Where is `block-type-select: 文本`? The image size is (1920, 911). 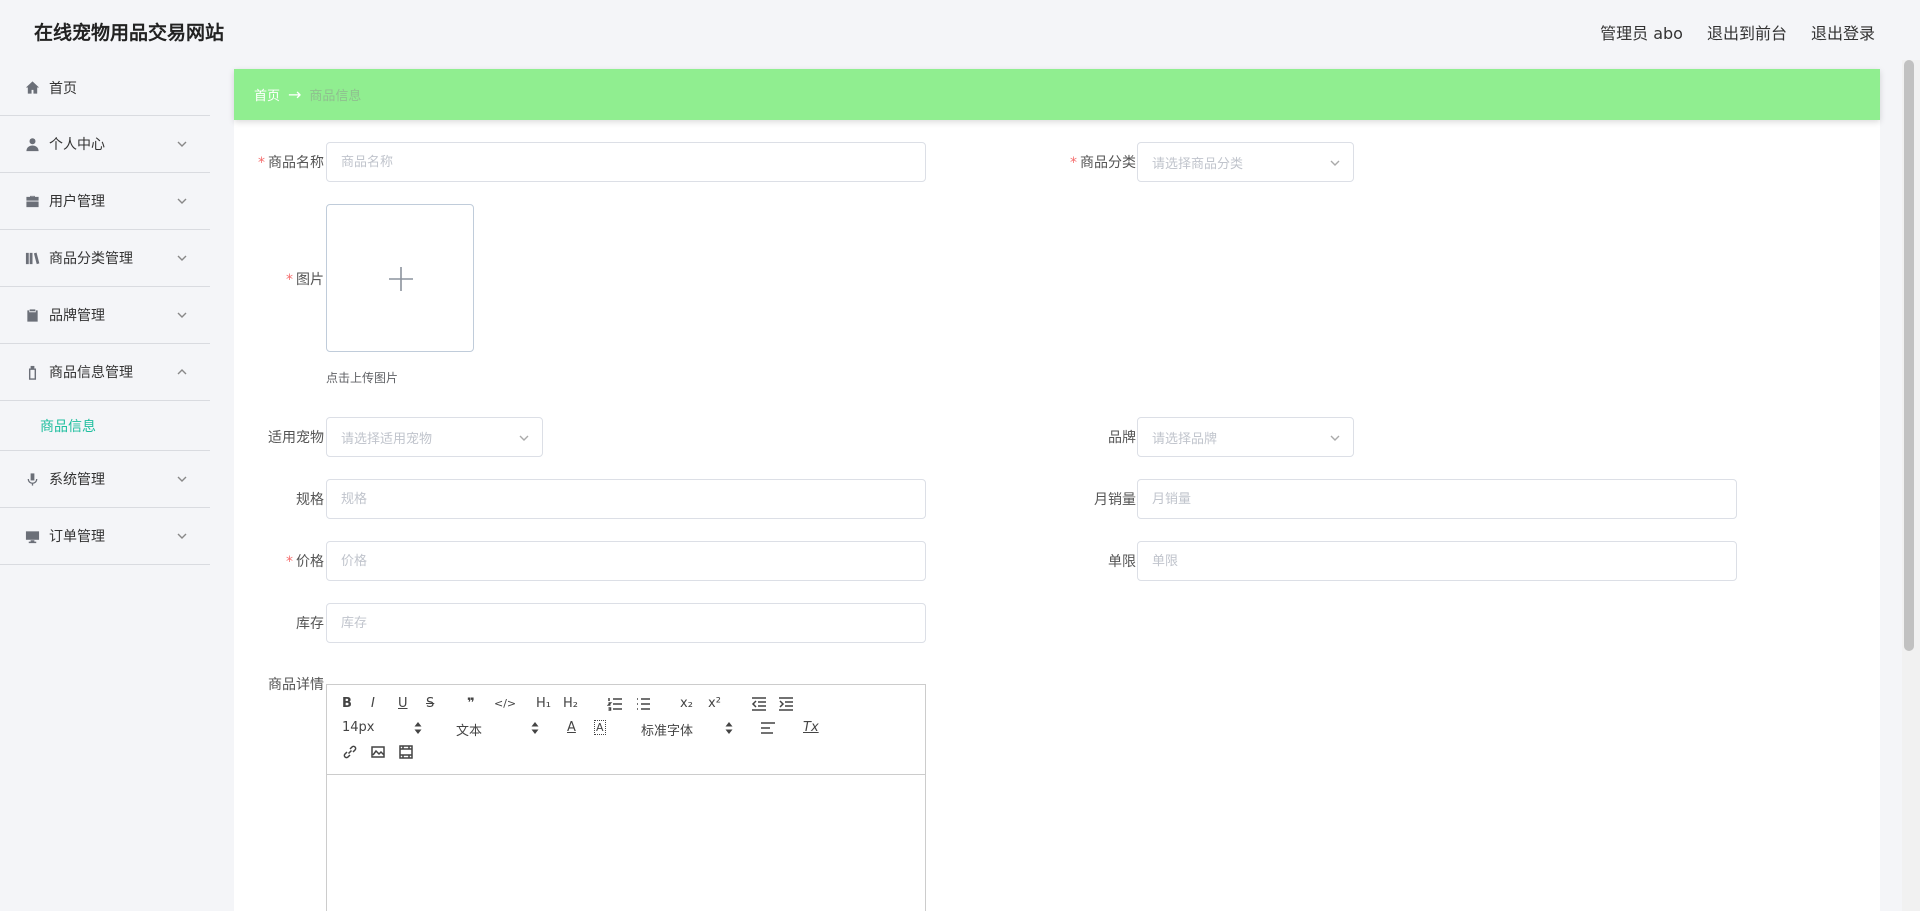
block-type-select: 文本 is located at coordinates (499, 729).